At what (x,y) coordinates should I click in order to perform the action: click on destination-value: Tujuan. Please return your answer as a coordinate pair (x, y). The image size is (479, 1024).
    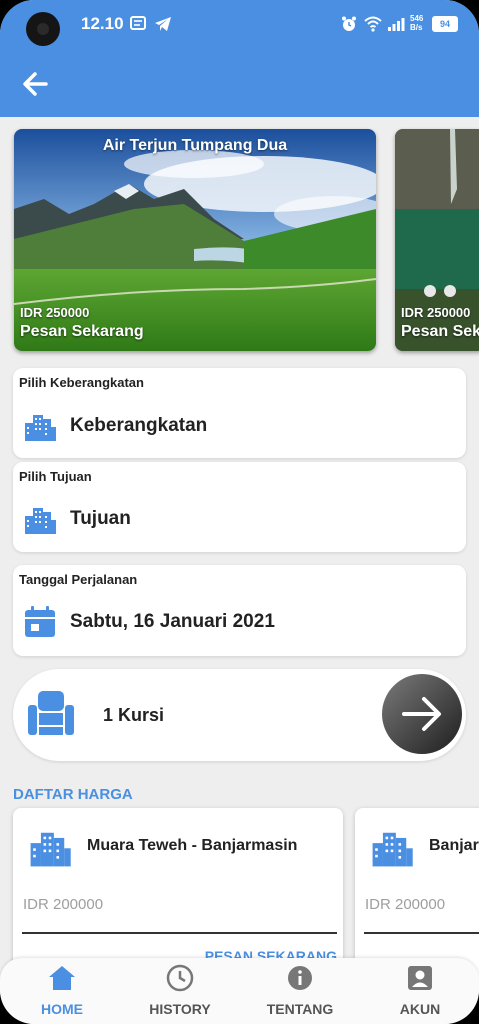
    Looking at the image, I should click on (100, 518).